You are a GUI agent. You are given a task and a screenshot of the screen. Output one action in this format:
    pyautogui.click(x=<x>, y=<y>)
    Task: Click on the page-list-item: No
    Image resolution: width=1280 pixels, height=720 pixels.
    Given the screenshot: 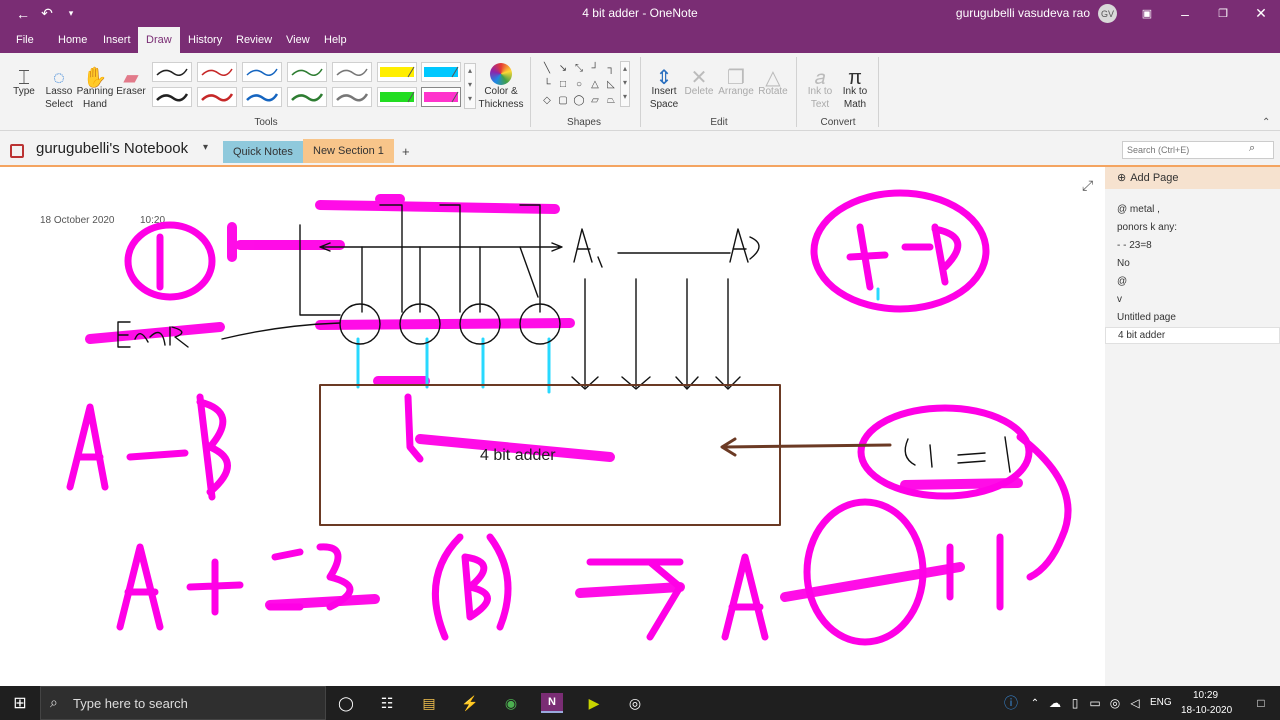 What is the action you would take?
    pyautogui.click(x=1123, y=263)
    